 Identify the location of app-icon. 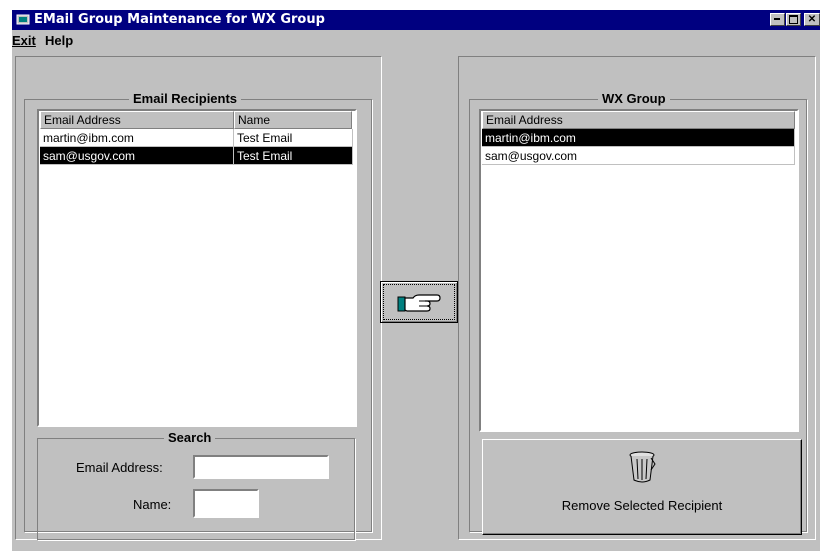
(23, 19).